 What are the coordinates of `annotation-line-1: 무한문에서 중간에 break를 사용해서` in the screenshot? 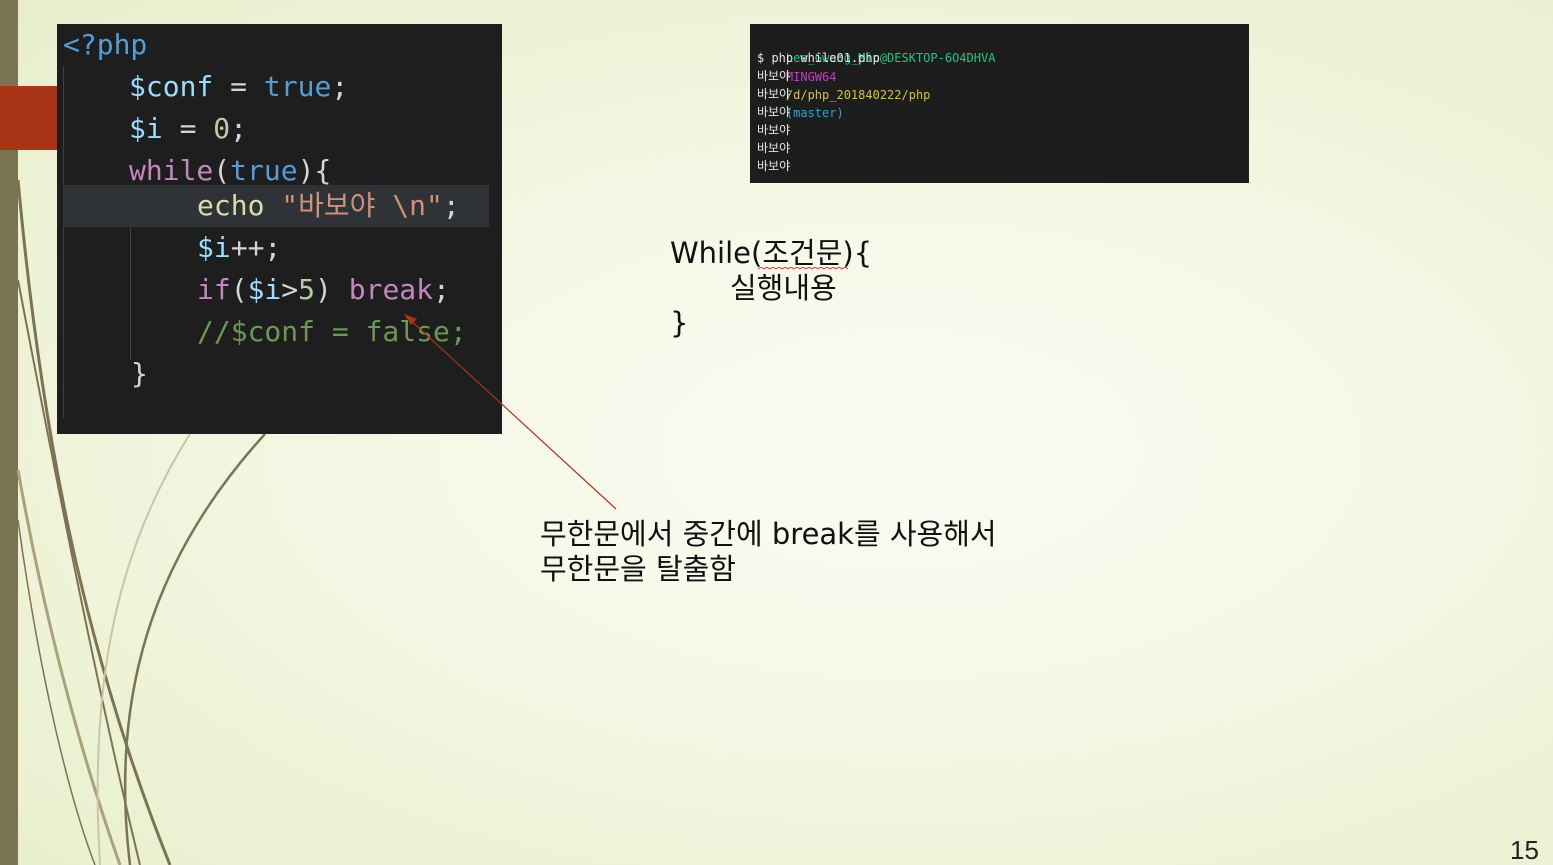 It's located at (768, 534).